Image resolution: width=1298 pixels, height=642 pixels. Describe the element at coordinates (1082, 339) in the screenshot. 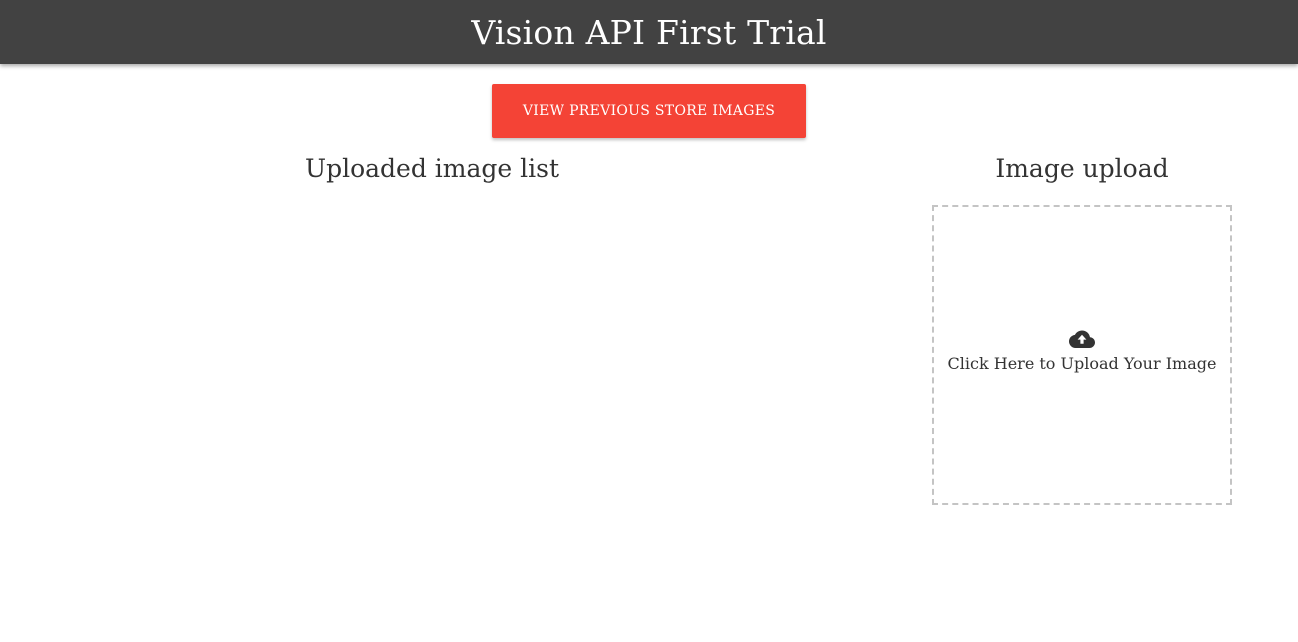

I see `cloud-upload-icon` at that location.